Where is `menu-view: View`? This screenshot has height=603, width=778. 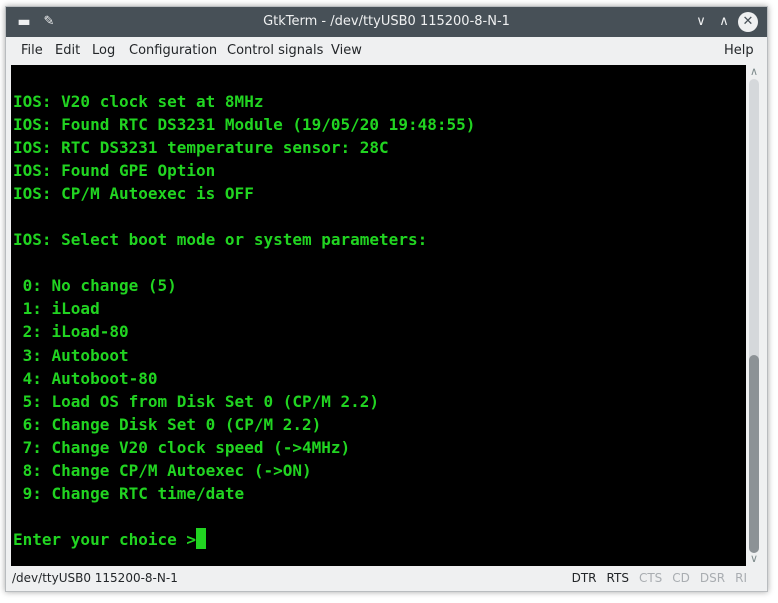
menu-view: View is located at coordinates (346, 51).